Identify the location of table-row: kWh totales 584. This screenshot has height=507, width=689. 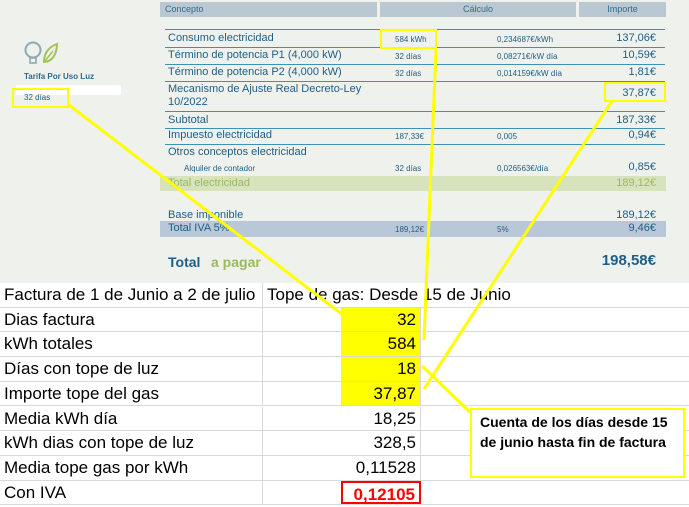
(344, 345).